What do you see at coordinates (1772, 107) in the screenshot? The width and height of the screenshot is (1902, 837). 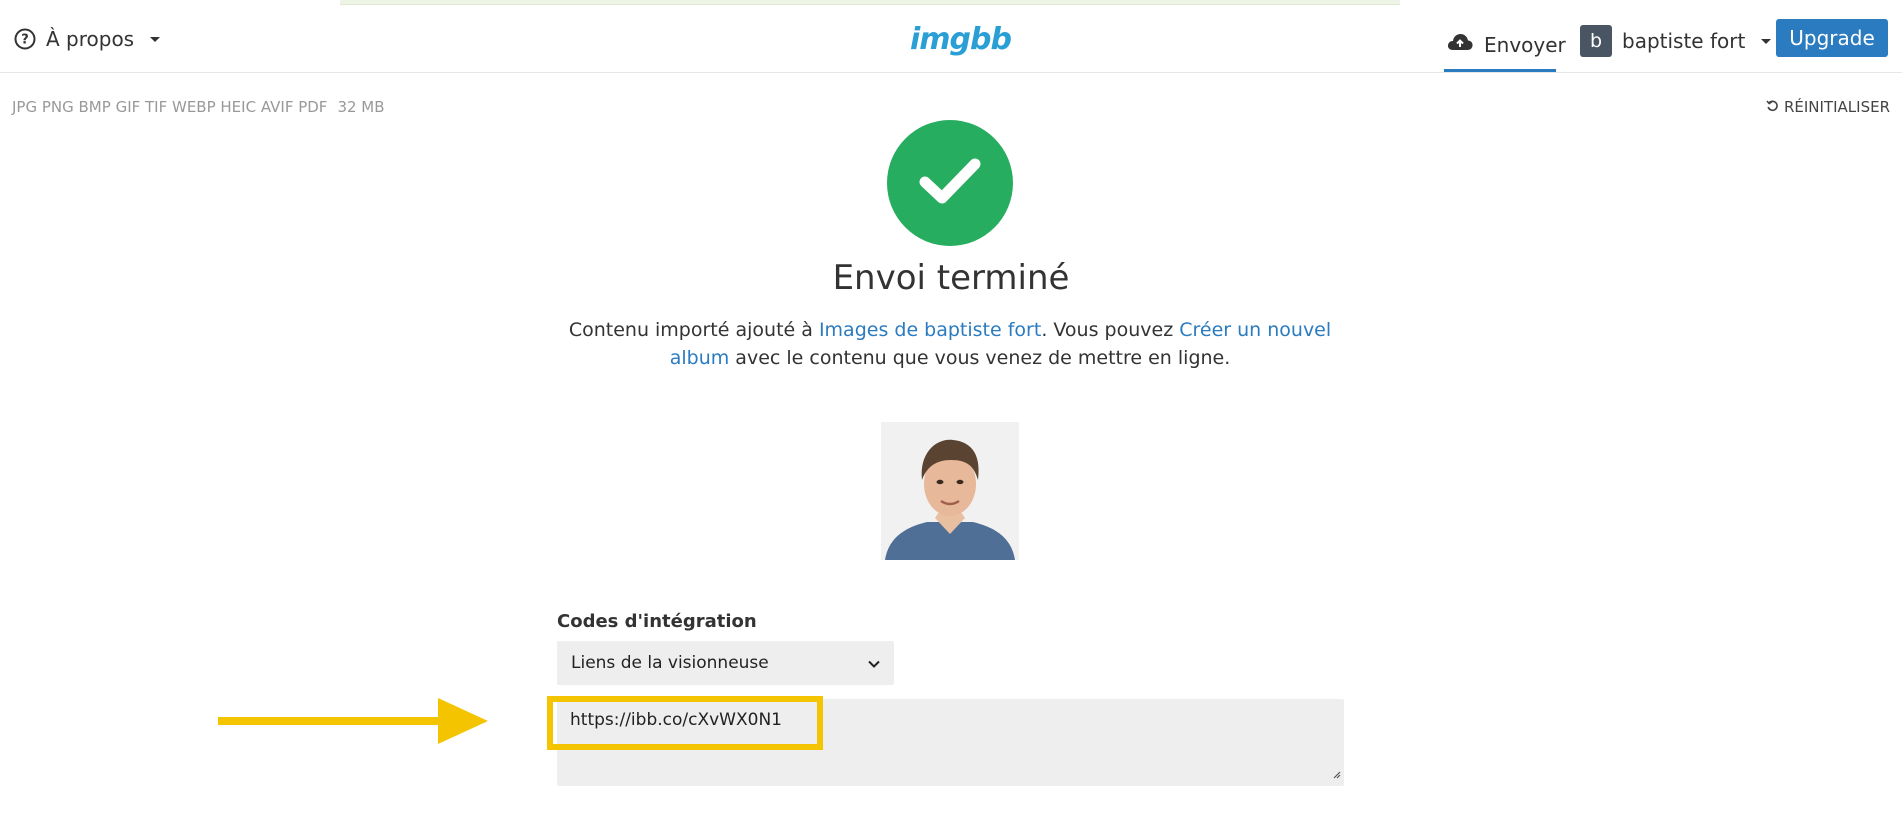 I see `reset-icon` at bounding box center [1772, 107].